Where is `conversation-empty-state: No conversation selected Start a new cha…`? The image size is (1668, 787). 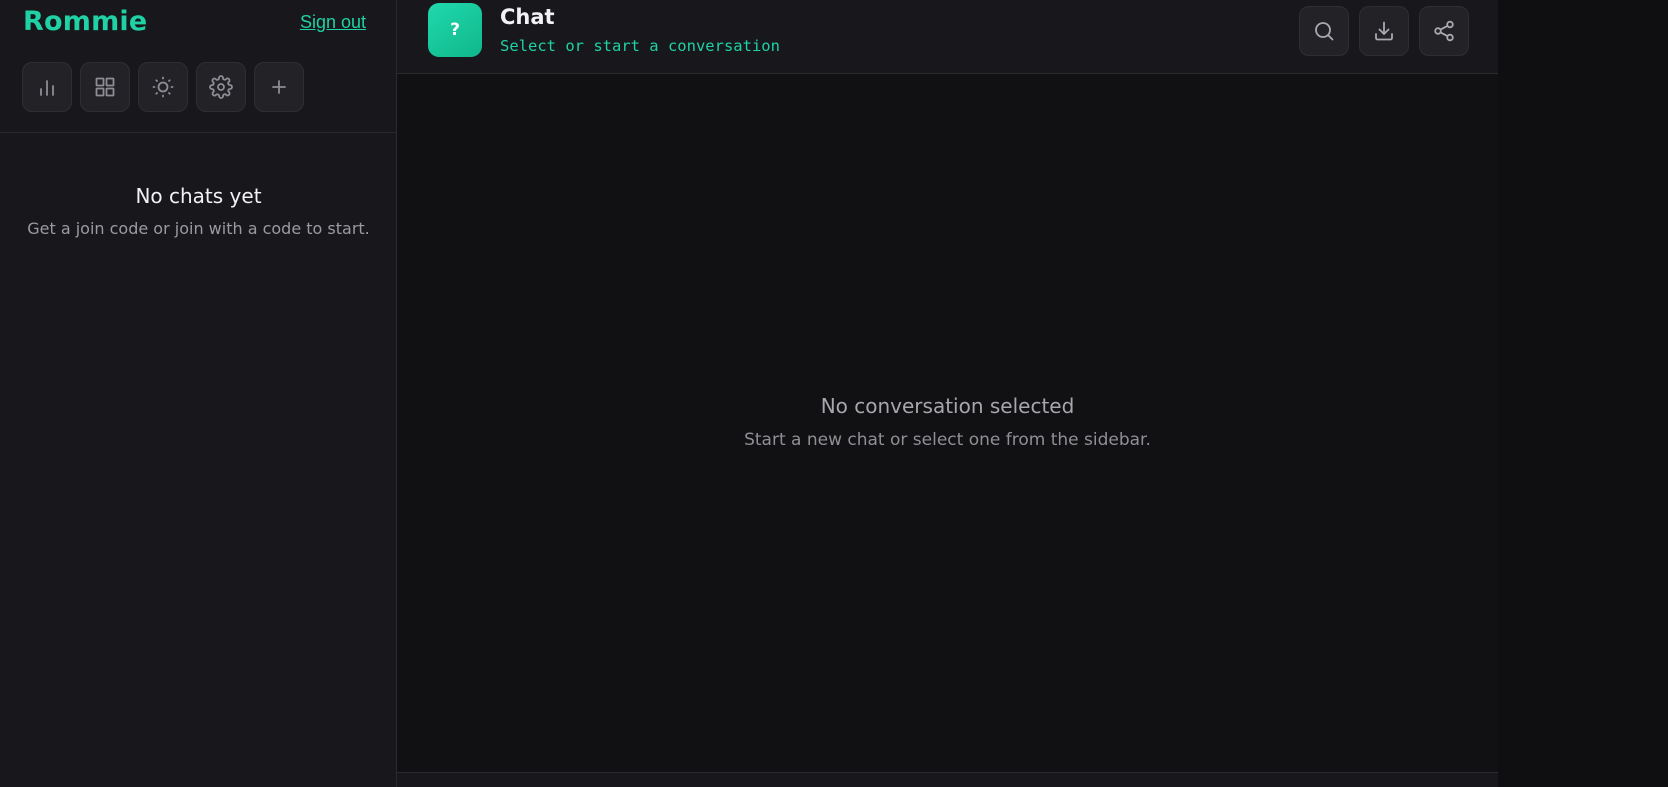 conversation-empty-state: No conversation selected Start a new cha… is located at coordinates (947, 422).